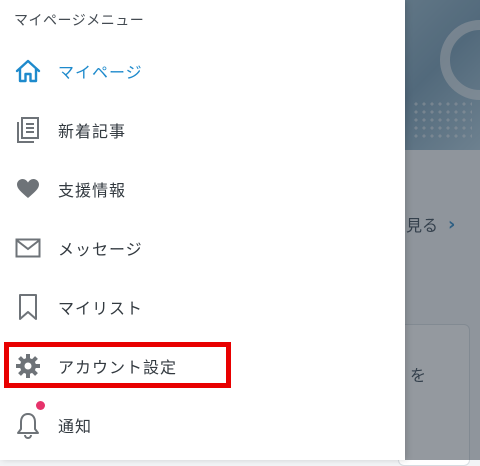 This screenshot has width=480, height=466. What do you see at coordinates (28, 307) in the screenshot?
I see `bookmark-icon` at bounding box center [28, 307].